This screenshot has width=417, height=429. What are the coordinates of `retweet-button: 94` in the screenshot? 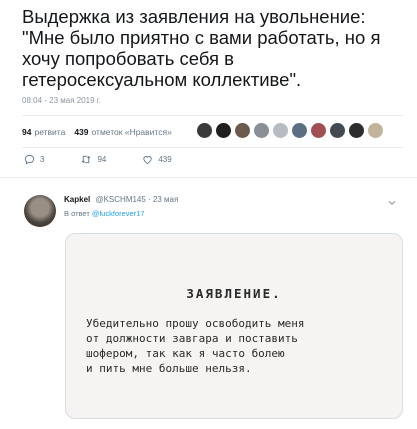 It's located at (93, 159).